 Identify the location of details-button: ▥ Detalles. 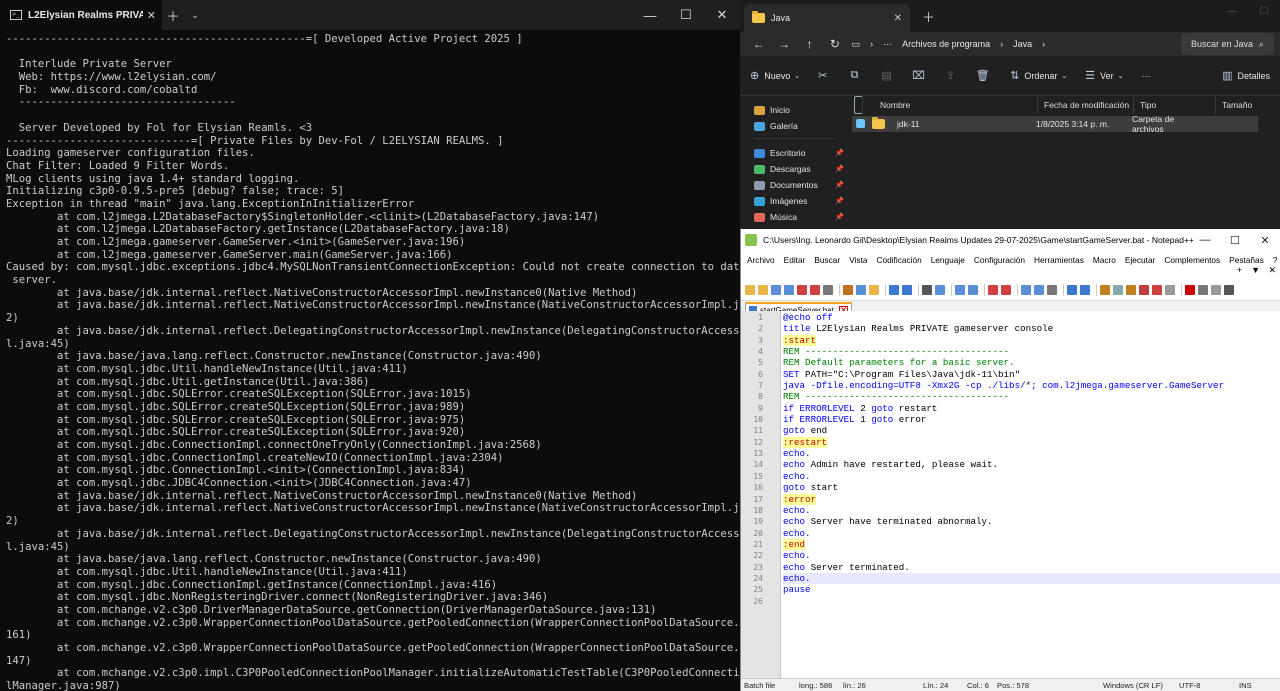
(1246, 75).